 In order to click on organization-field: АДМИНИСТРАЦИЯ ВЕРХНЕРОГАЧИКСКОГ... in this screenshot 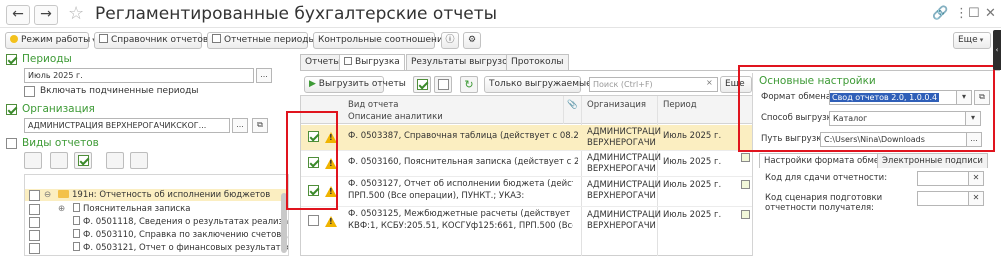, I will do `click(127, 125)`.